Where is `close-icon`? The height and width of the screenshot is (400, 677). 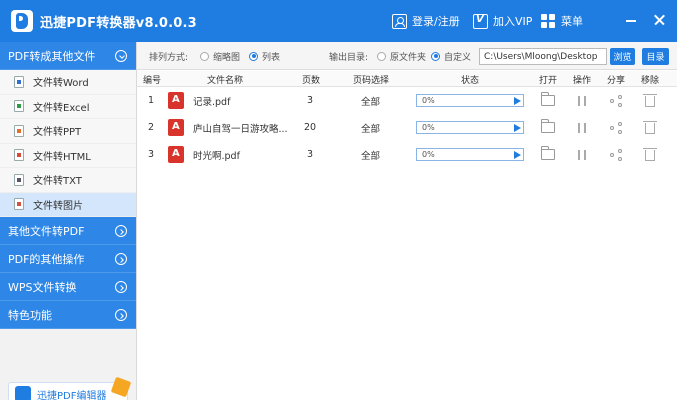 close-icon is located at coordinates (659, 20).